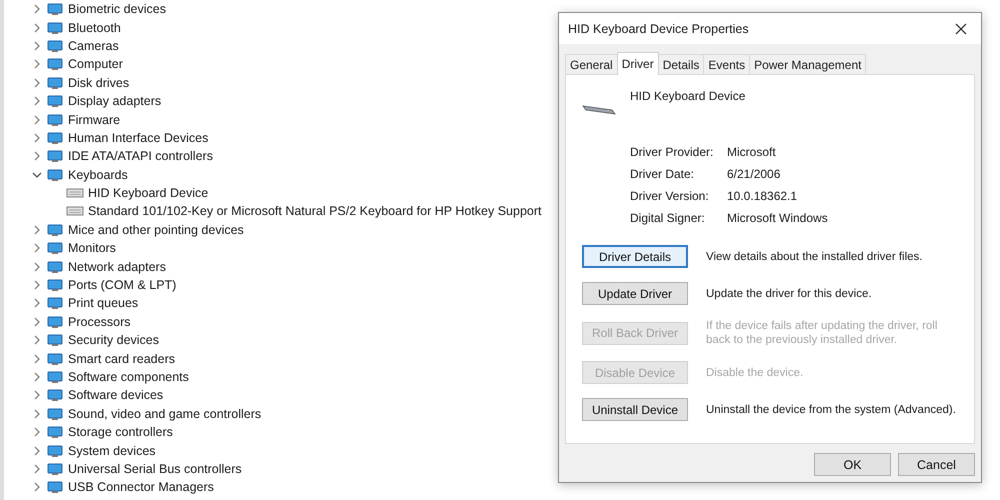 The width and height of the screenshot is (1000, 500). I want to click on tree-item: System devices, so click(112, 450).